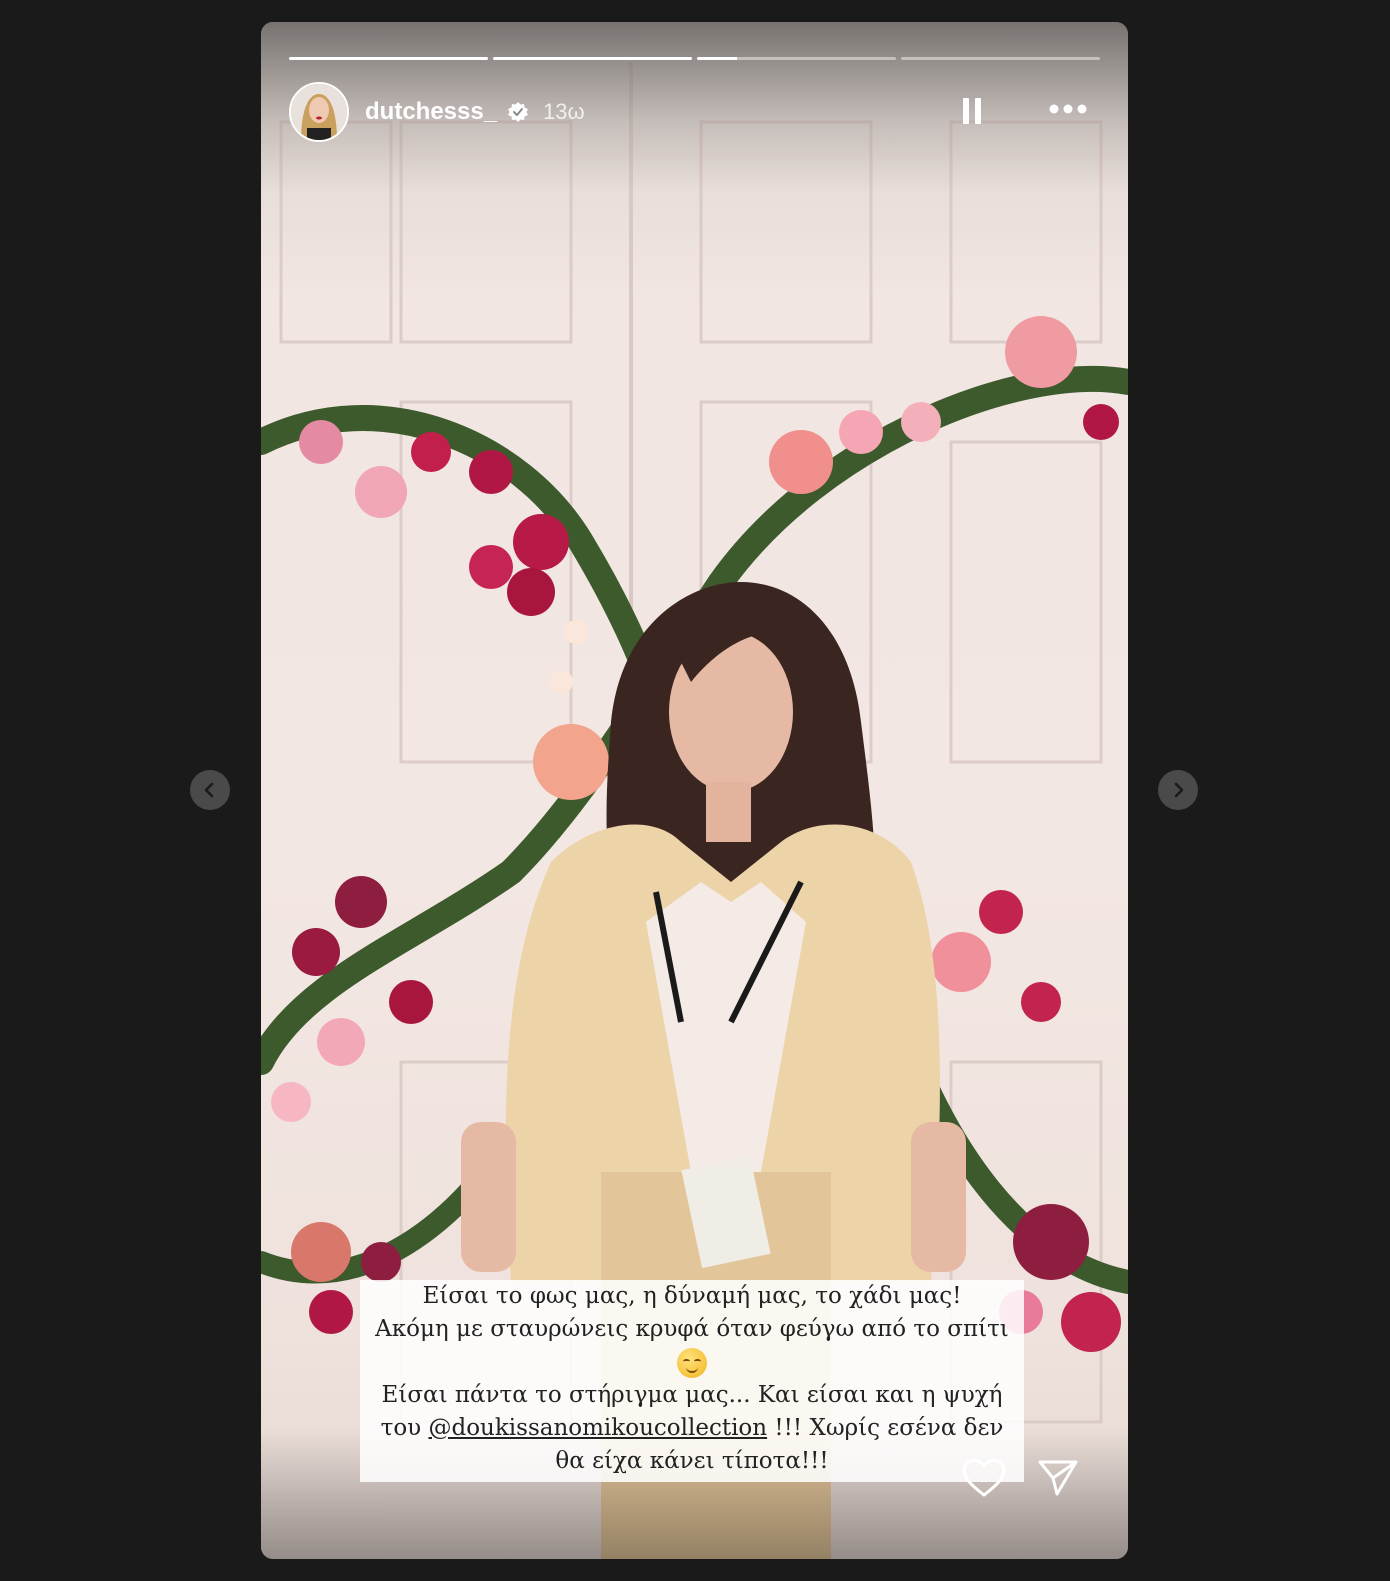 Image resolution: width=1390 pixels, height=1581 pixels. I want to click on chevron-right-icon, so click(1179, 790).